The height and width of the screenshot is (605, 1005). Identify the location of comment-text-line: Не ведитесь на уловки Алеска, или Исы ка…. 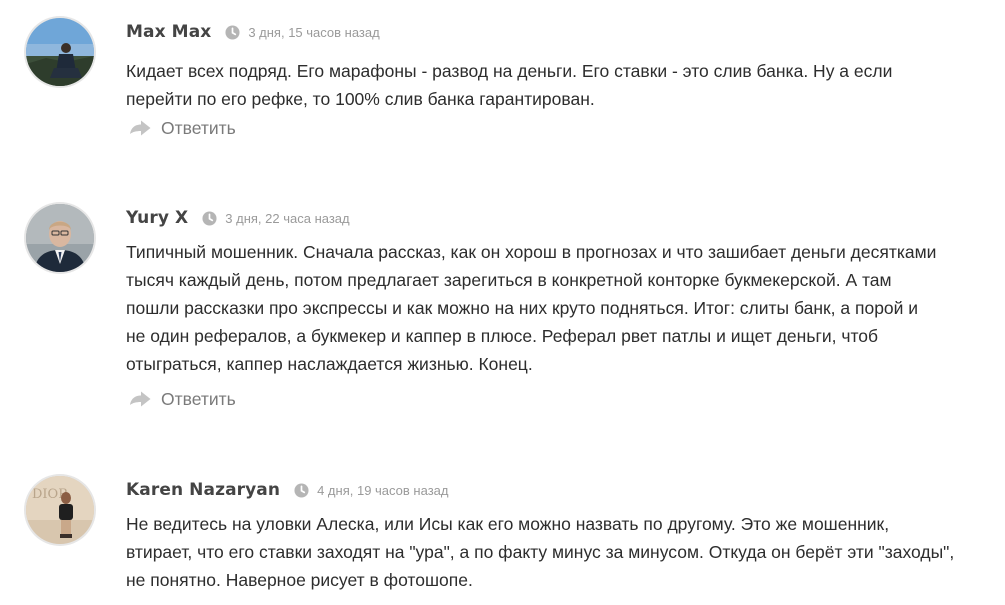
(508, 524).